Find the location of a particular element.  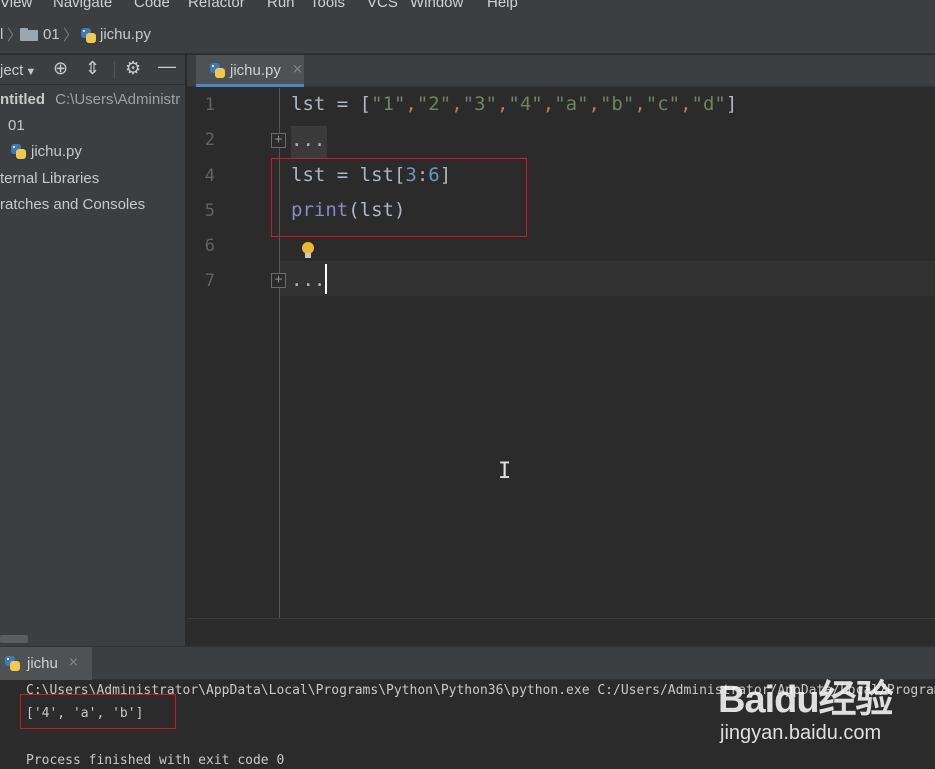

navigation-bar: l 〉 01 〉 jichu.py is located at coordinates (467, 34).